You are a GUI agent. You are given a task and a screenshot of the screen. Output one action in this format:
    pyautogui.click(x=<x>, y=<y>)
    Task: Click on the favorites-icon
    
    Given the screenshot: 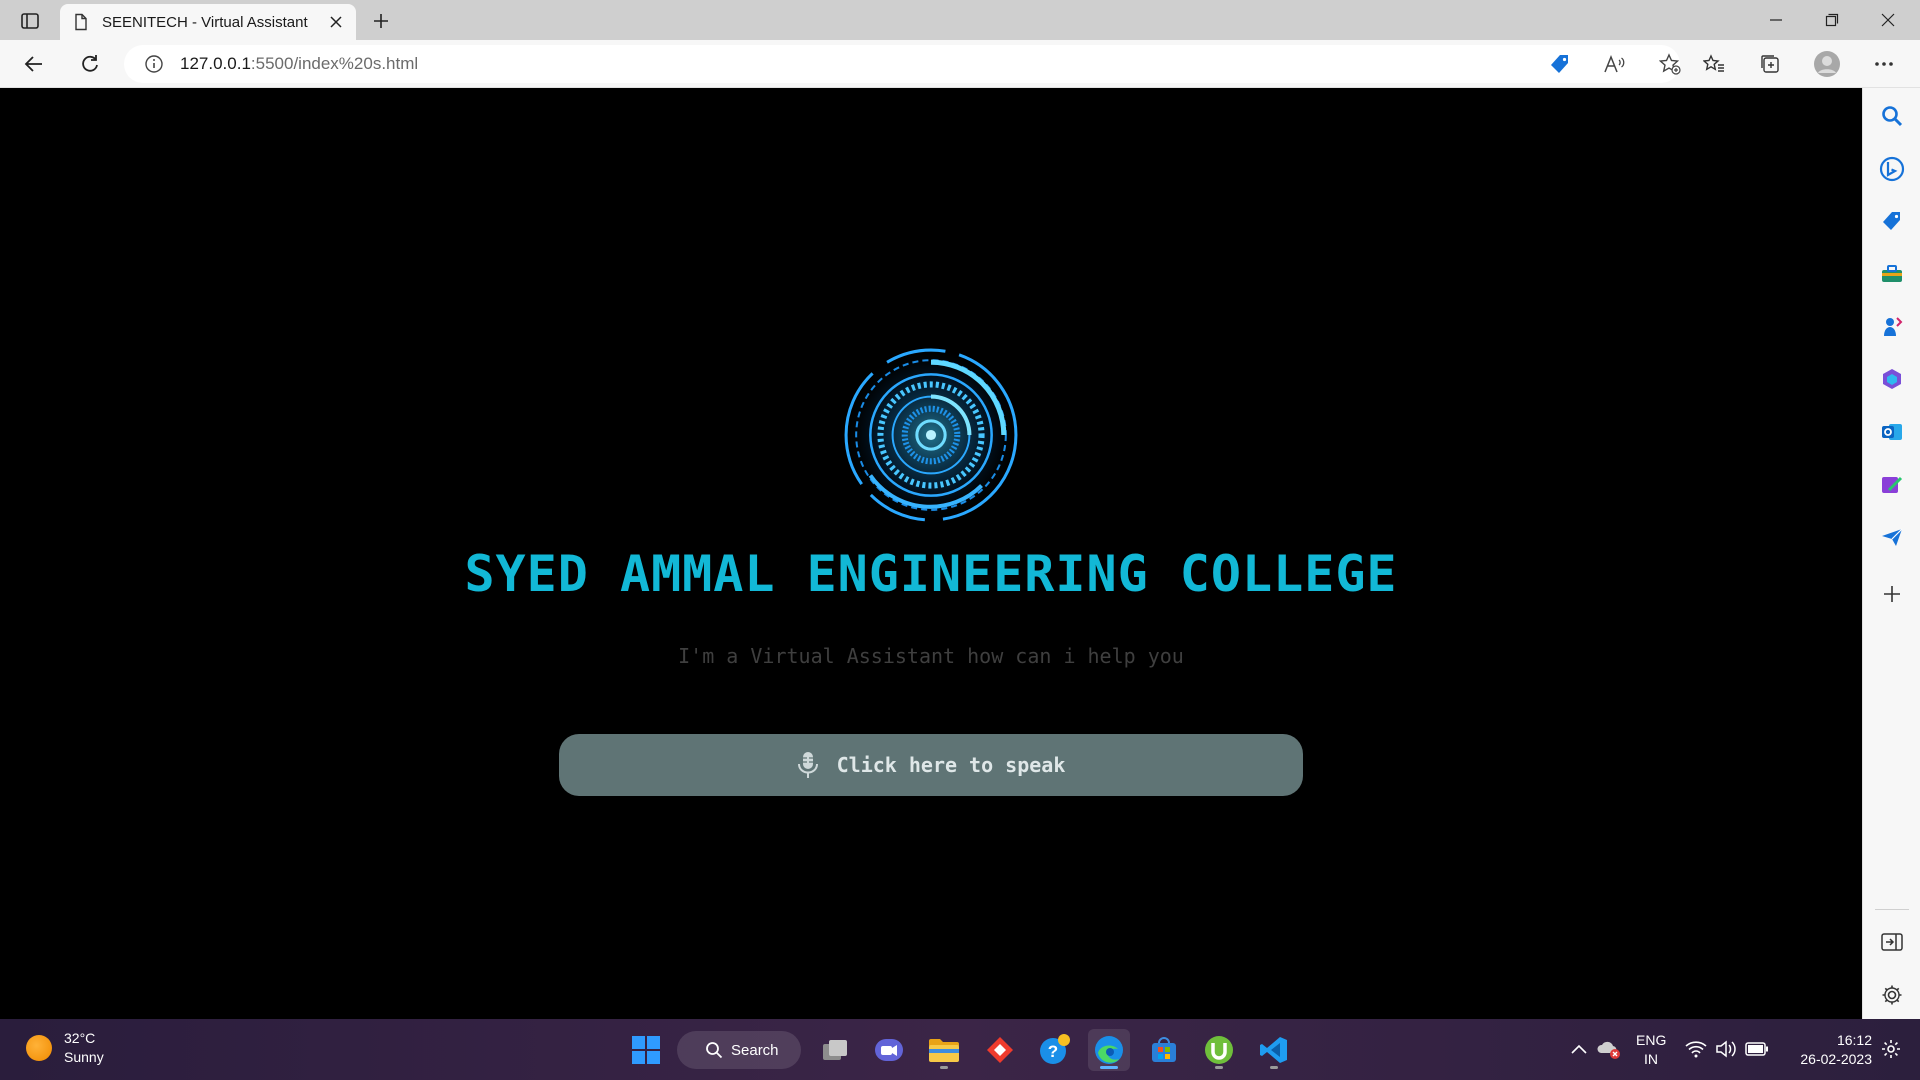 What is the action you would take?
    pyautogui.click(x=1713, y=63)
    